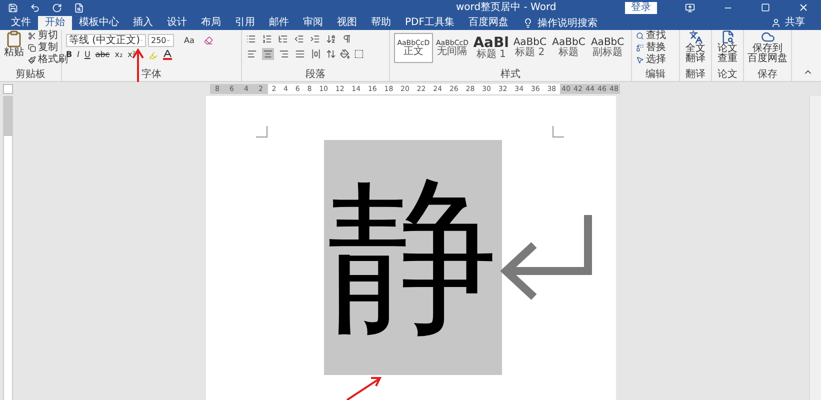  I want to click on ribbon-tab: 布局, so click(211, 23).